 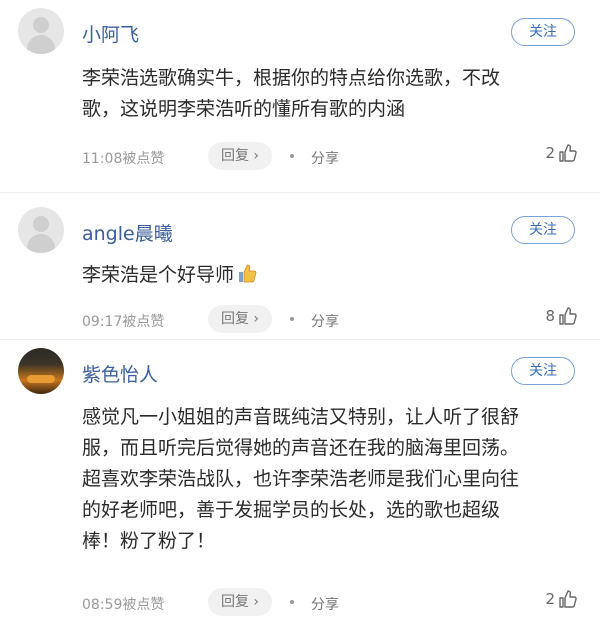 I want to click on comment-text-line: 棒！粉了粉了！, so click(x=149, y=541).